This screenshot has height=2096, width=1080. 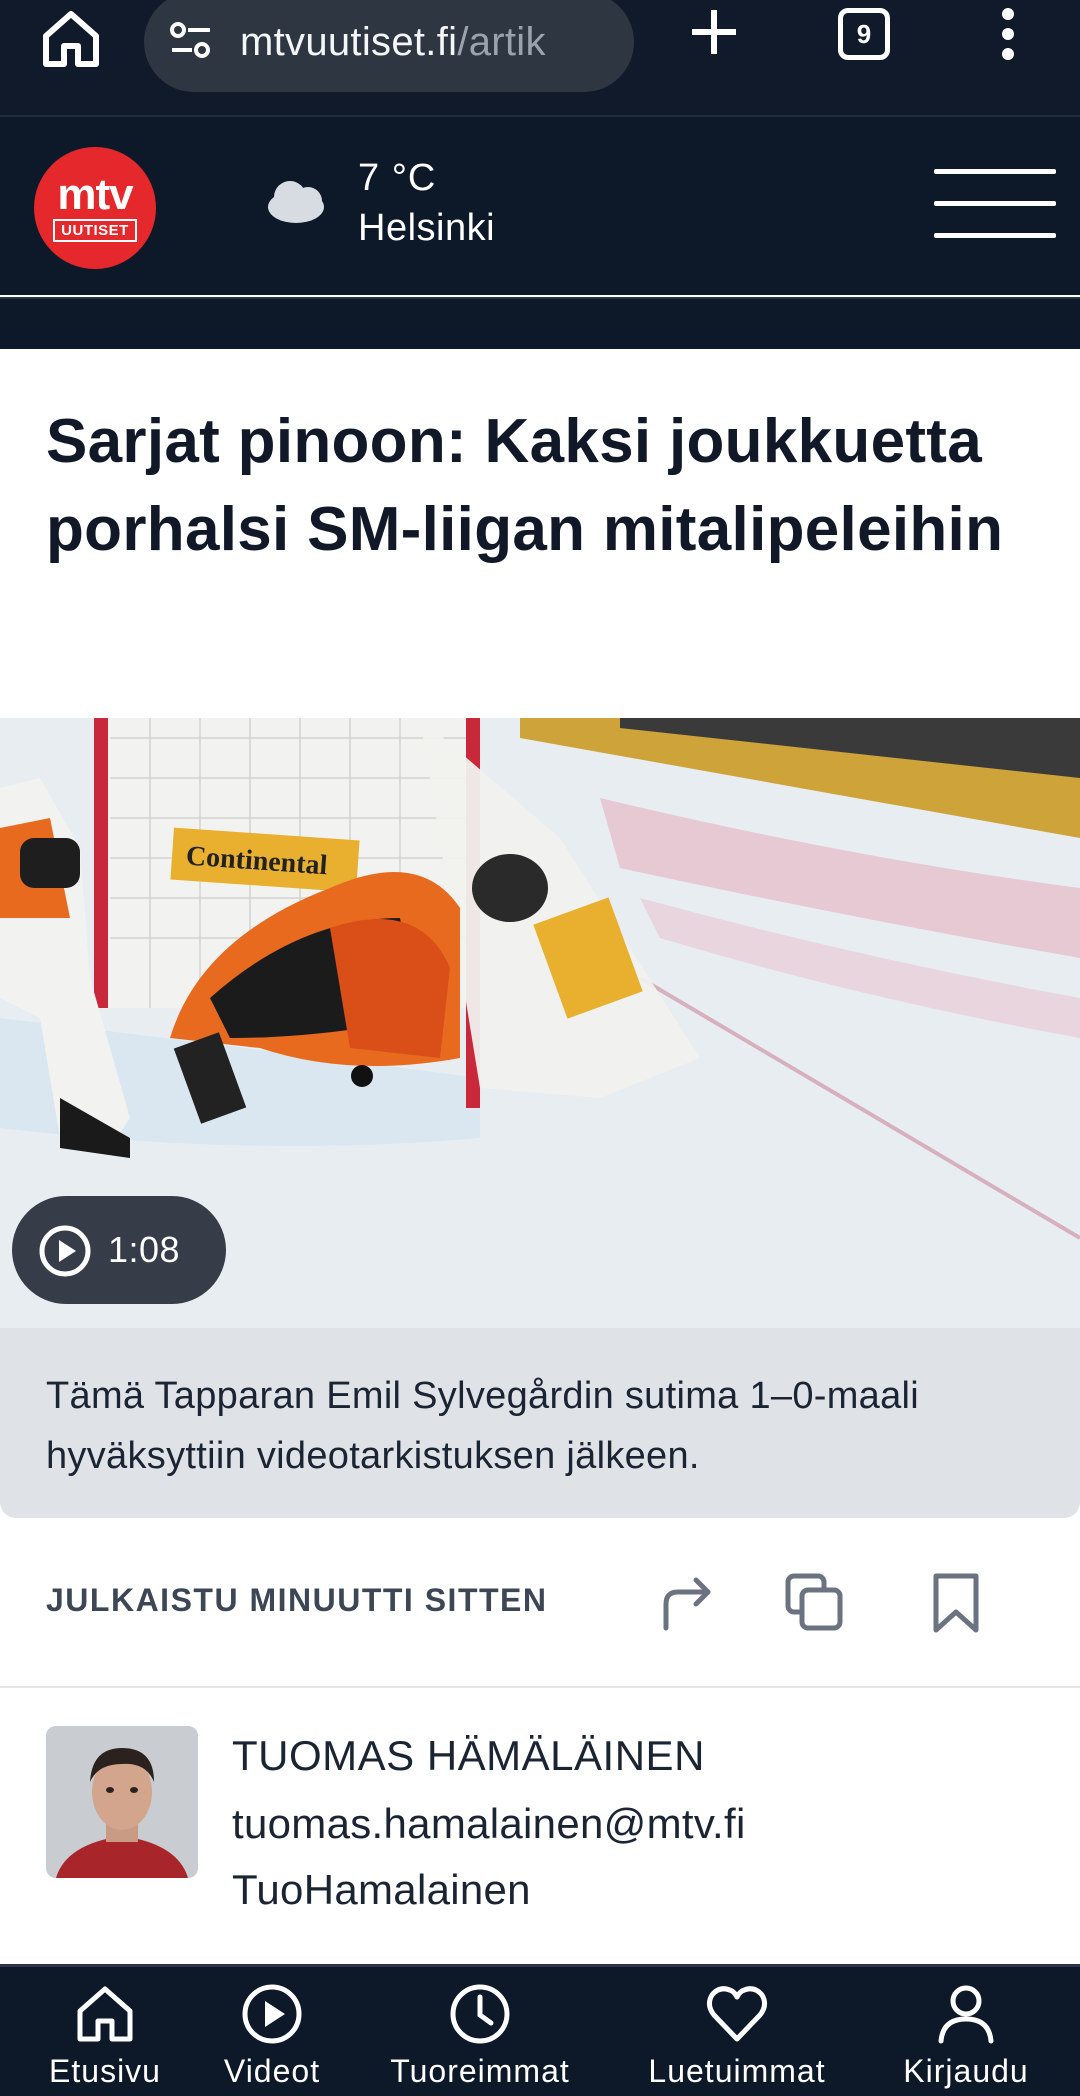 What do you see at coordinates (272, 2014) in the screenshot?
I see `play-icon` at bounding box center [272, 2014].